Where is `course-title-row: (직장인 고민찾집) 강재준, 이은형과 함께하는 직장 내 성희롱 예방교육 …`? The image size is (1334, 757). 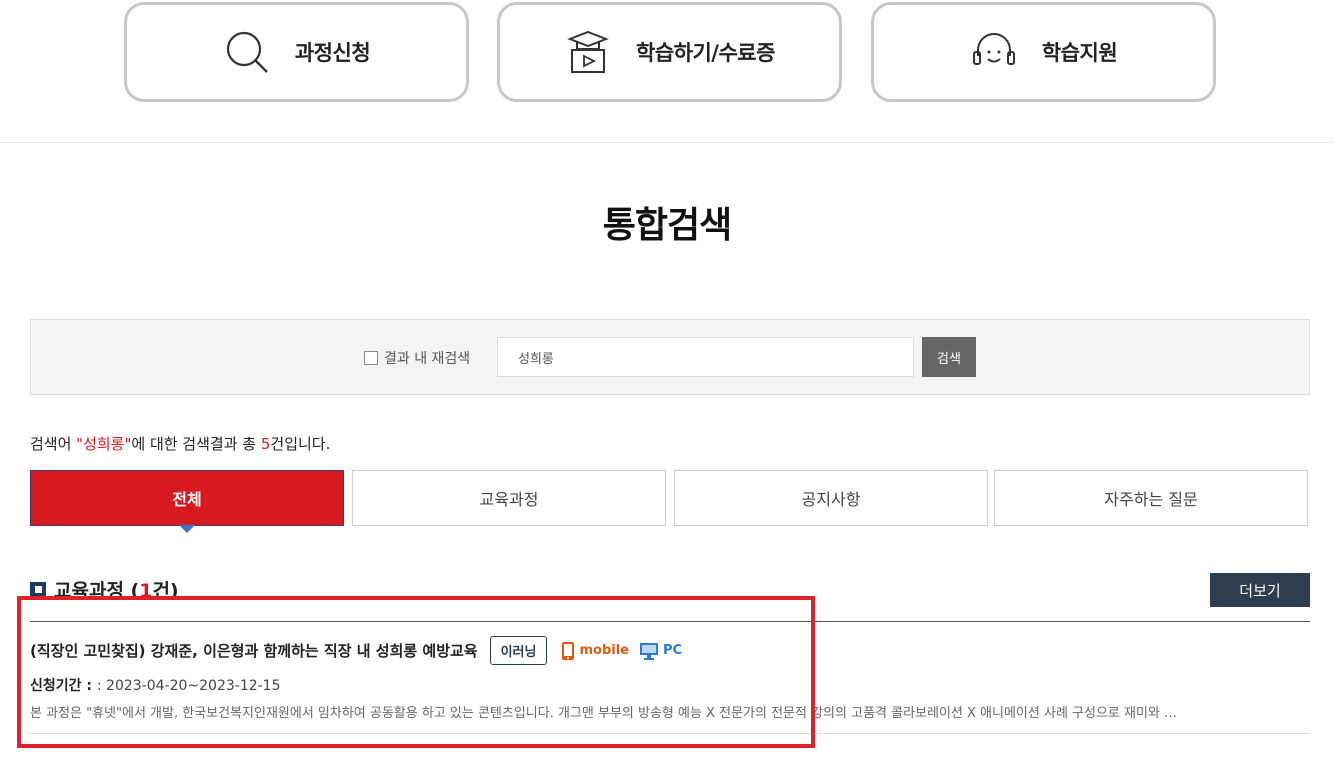 course-title-row: (직장인 고민찾집) 강재준, 이은형과 함께하는 직장 내 성희롱 예방교육 … is located at coordinates (356, 650).